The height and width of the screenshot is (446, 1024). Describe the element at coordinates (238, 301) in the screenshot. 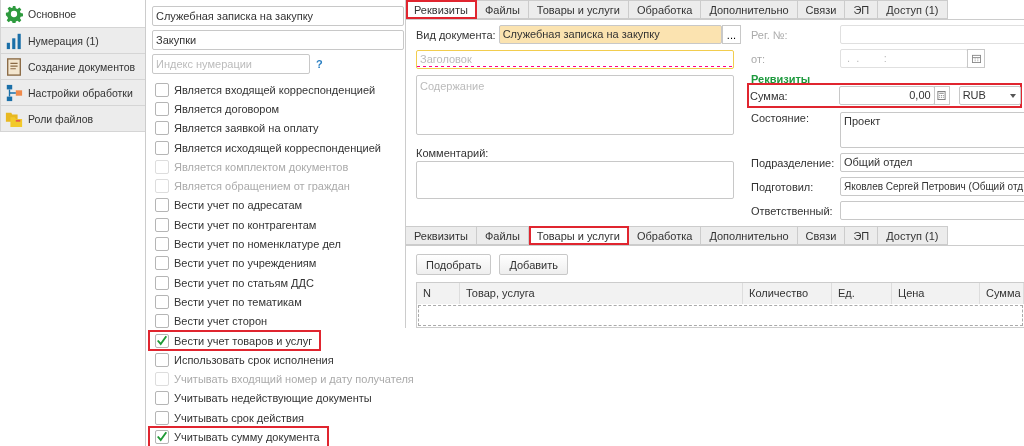

I see `checkbox-label: Вести учет по тематикам` at that location.